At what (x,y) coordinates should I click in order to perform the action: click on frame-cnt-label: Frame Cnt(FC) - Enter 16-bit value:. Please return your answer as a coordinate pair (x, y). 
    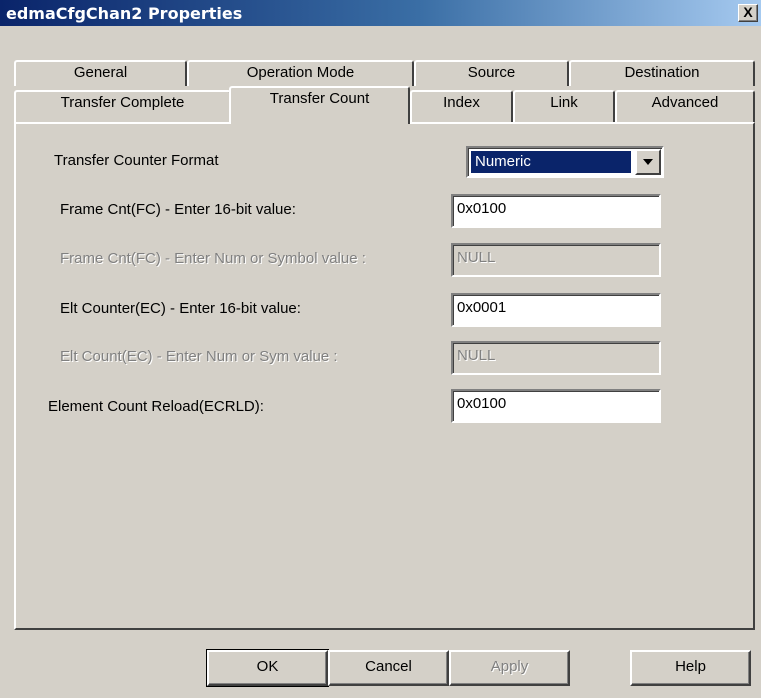
    Looking at the image, I should click on (178, 209).